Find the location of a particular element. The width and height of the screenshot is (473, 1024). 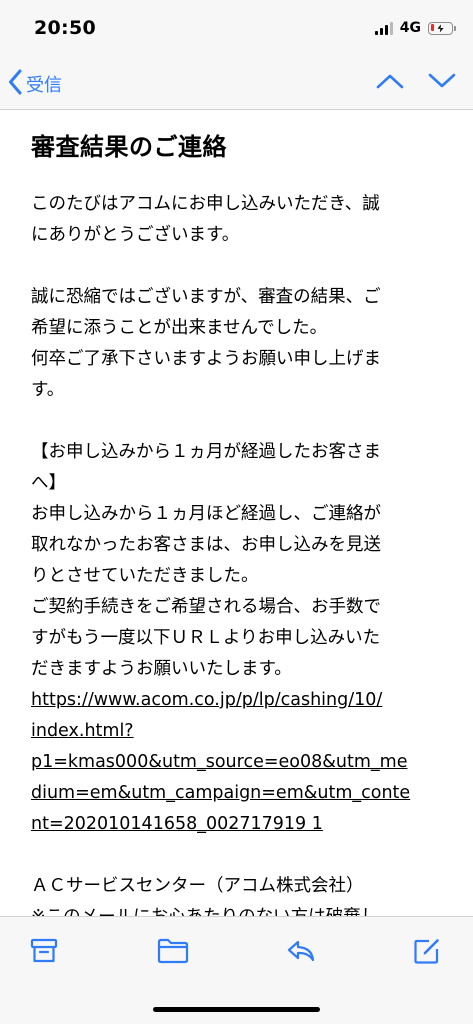

previous-message-button is located at coordinates (390, 83).